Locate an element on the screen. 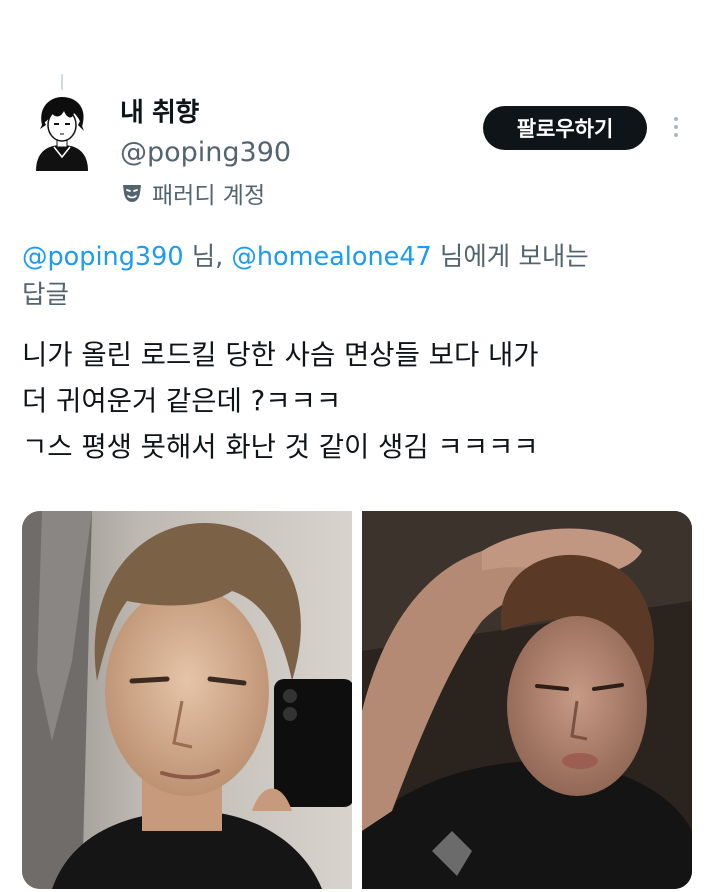 This screenshot has height=892, width=714. reply-context-text: 답글 is located at coordinates (45, 295).